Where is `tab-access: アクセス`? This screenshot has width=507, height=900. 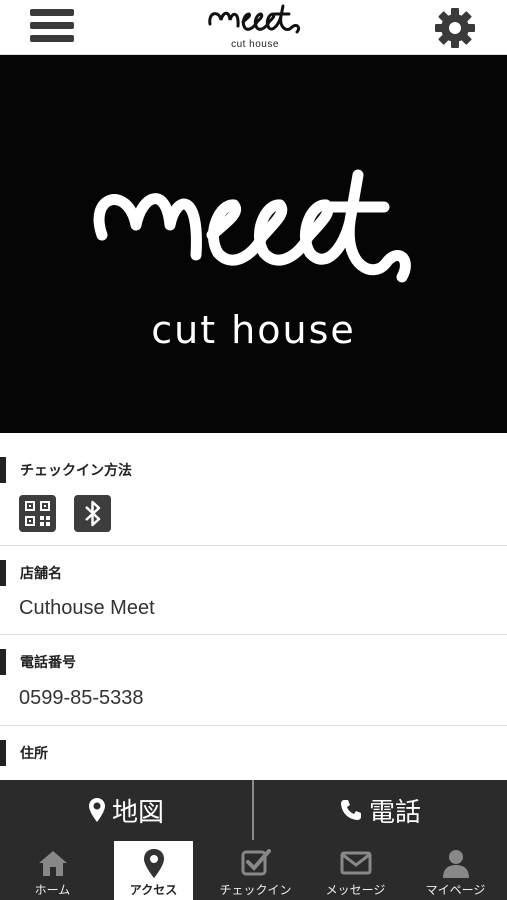
tab-access: アクセス is located at coordinates (153, 870).